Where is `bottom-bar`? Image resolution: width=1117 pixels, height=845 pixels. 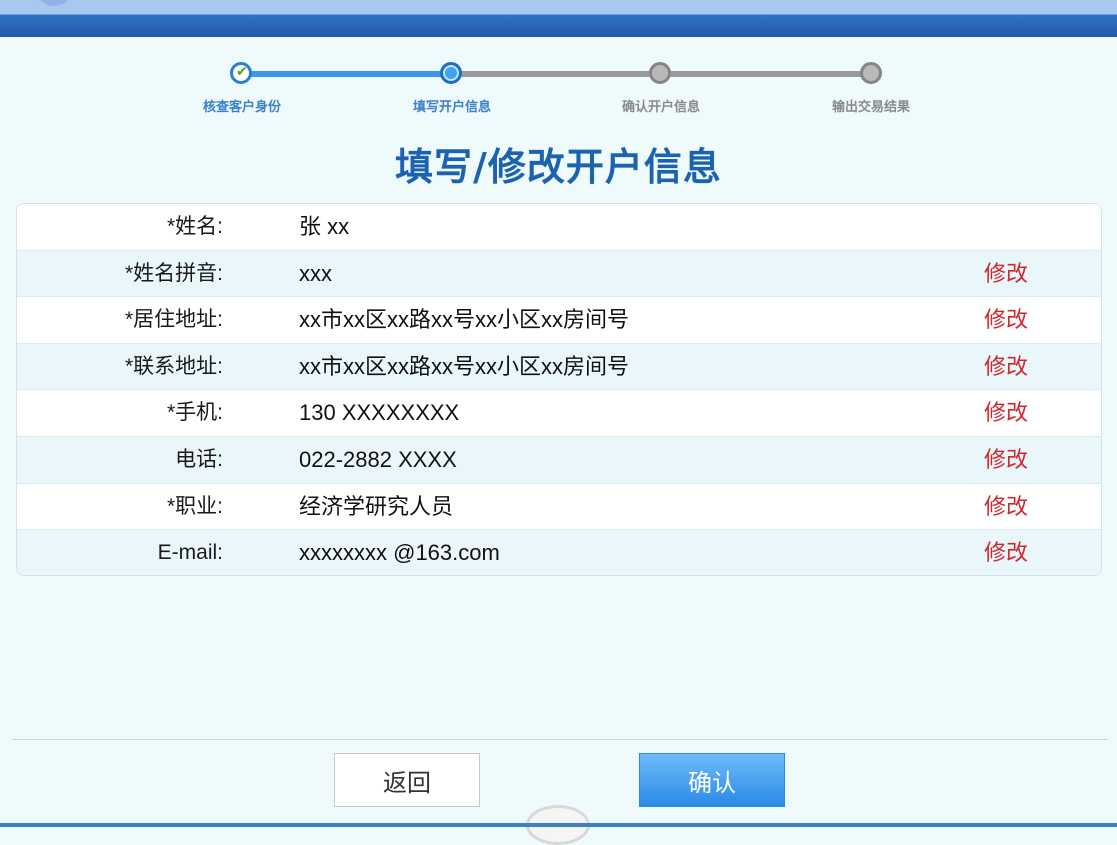
bottom-bar is located at coordinates (558, 825).